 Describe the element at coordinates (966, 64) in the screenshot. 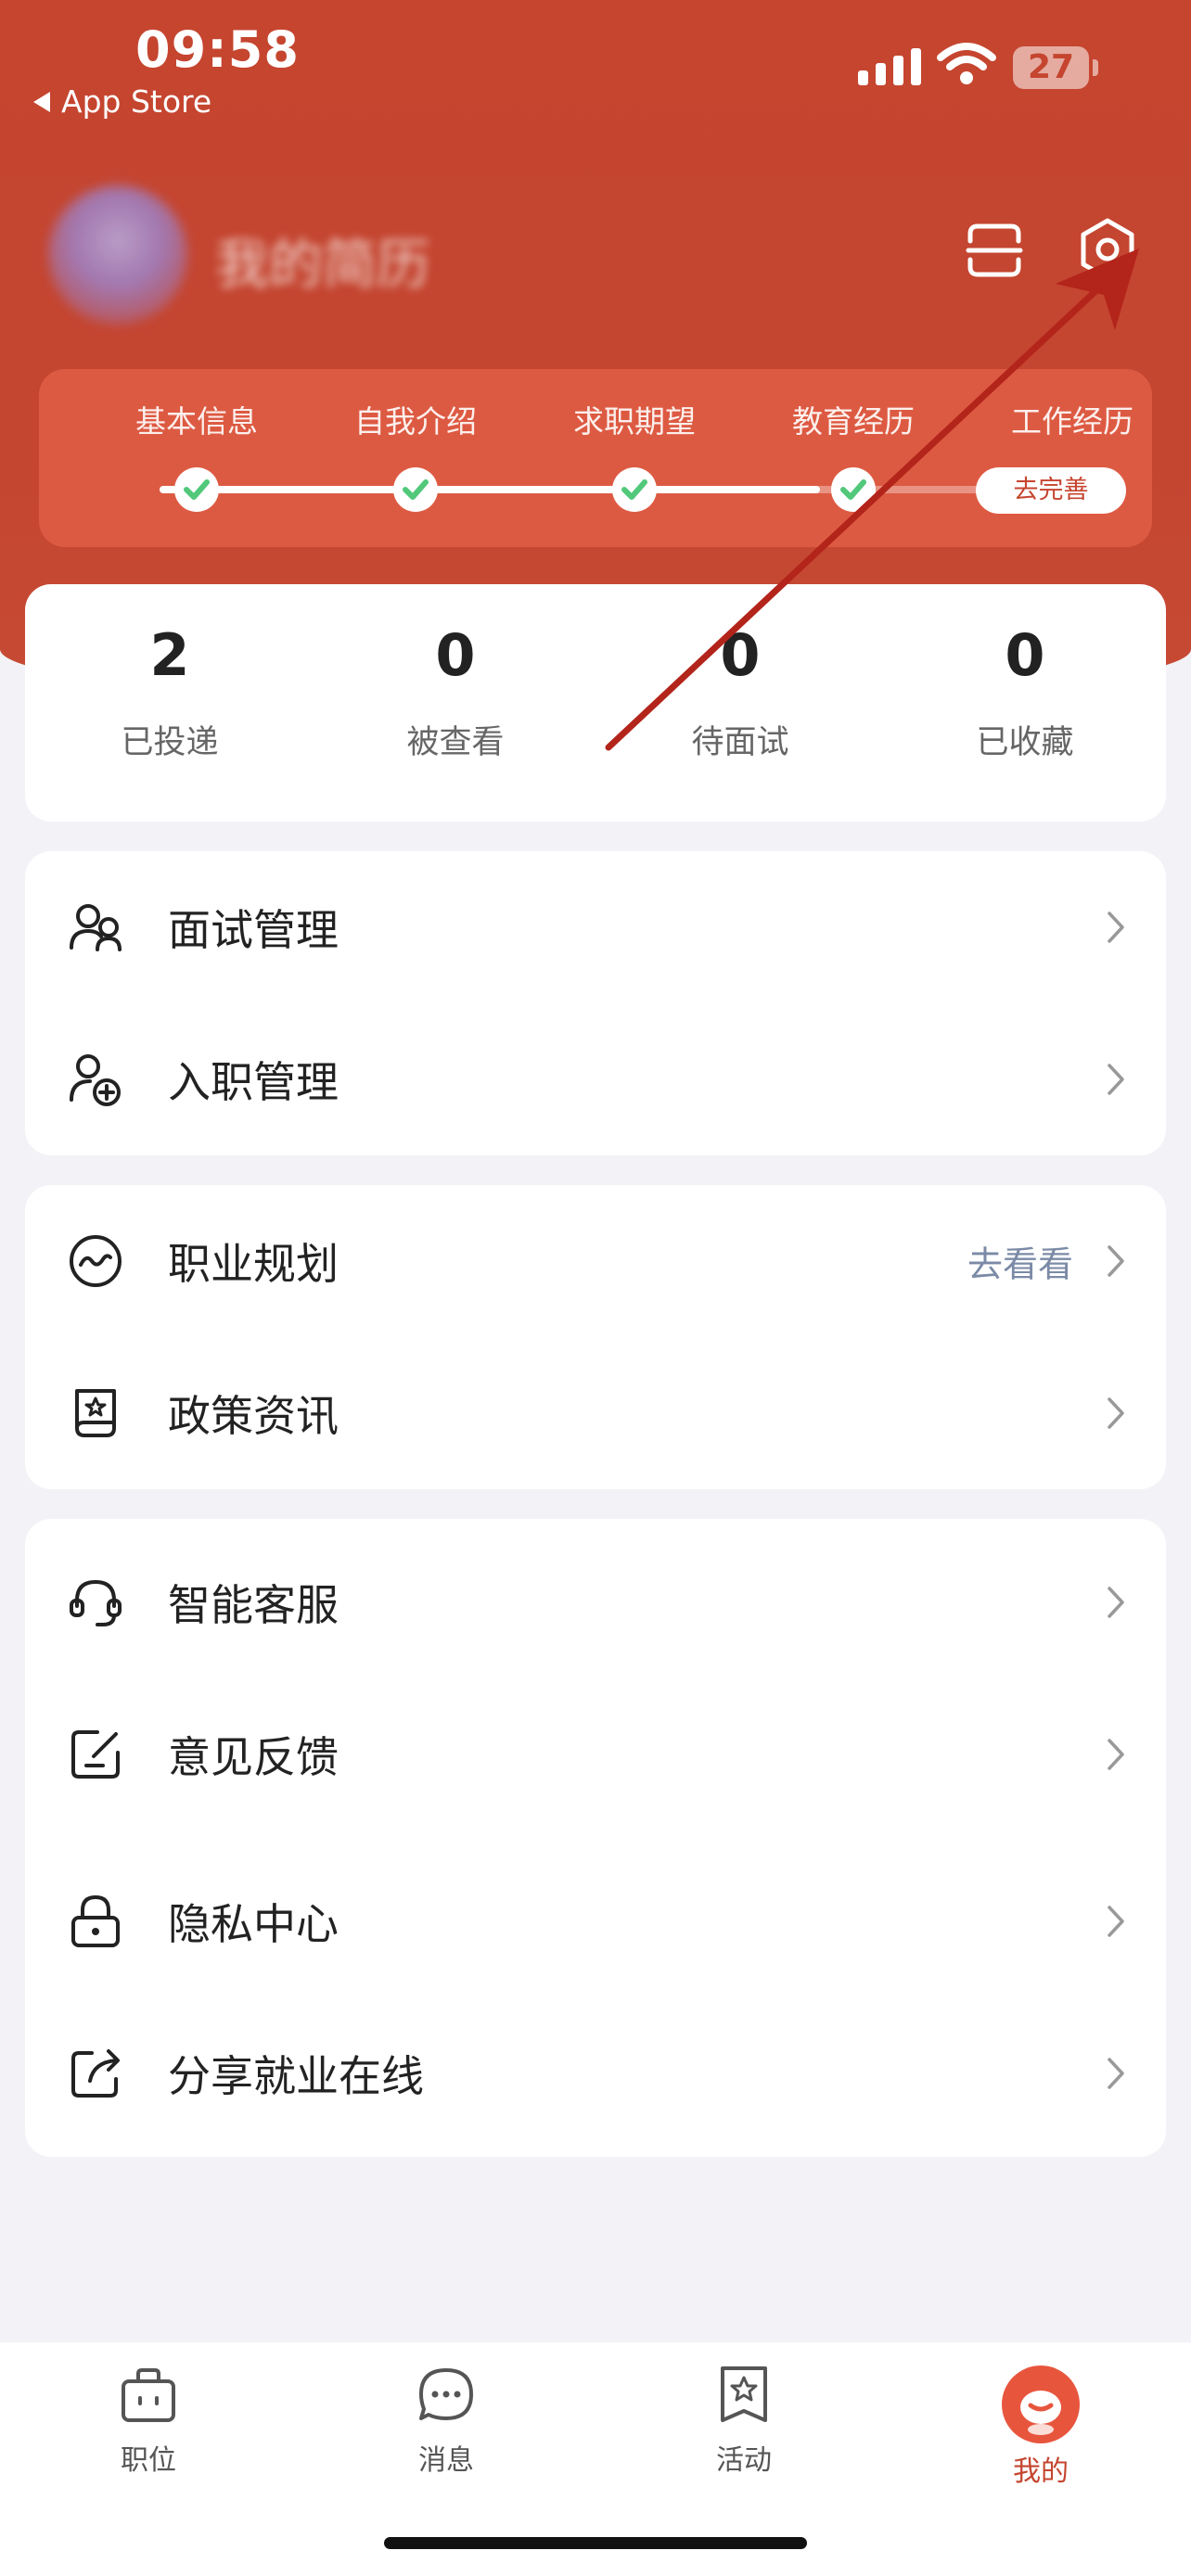

I see `wifi-icon` at that location.